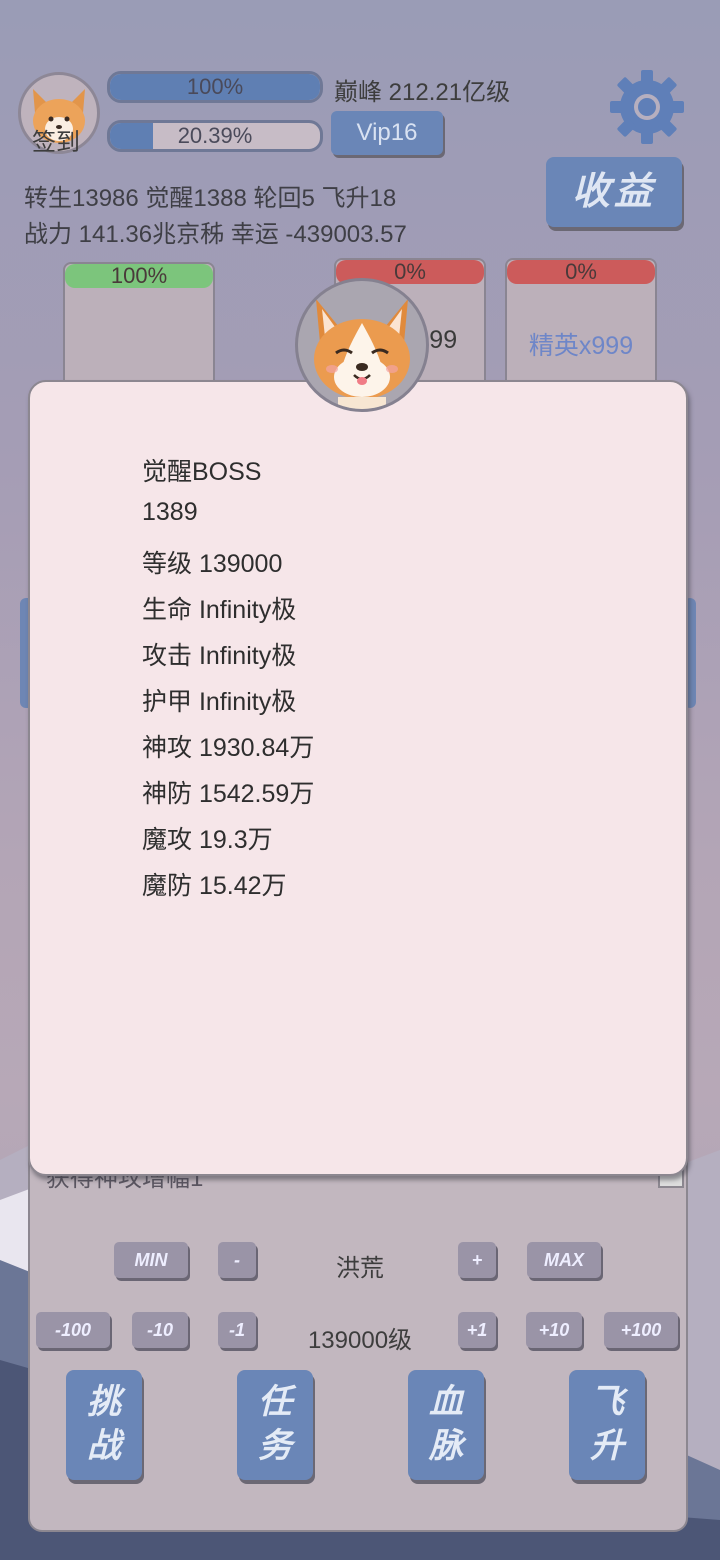  What do you see at coordinates (477, 1330) in the screenshot?
I see `plus-1-button: +1` at bounding box center [477, 1330].